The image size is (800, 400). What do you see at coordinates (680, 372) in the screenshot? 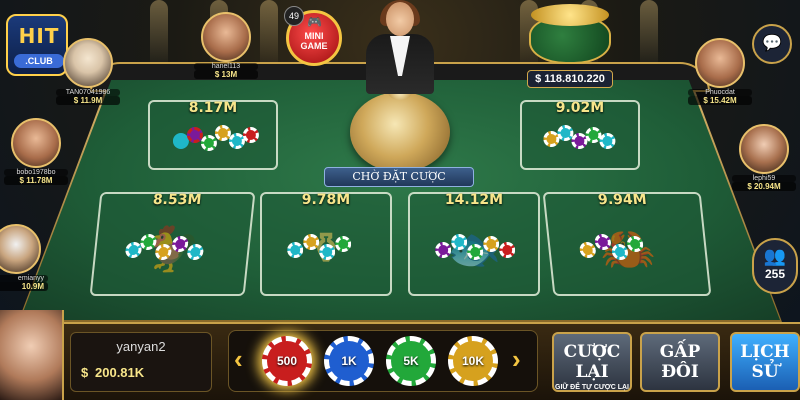
I see `double-label-2: ĐÔI` at bounding box center [680, 372].